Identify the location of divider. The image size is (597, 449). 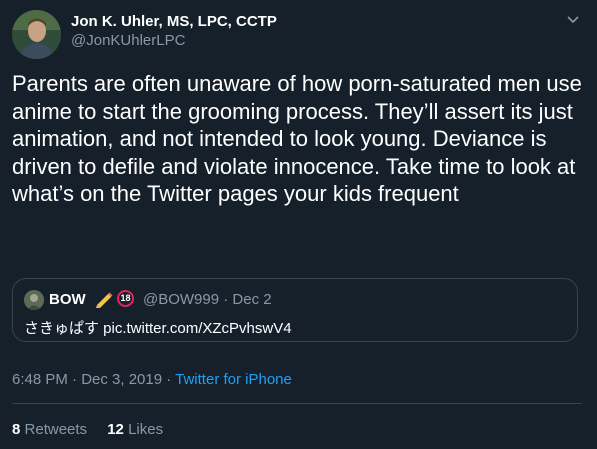
(297, 403).